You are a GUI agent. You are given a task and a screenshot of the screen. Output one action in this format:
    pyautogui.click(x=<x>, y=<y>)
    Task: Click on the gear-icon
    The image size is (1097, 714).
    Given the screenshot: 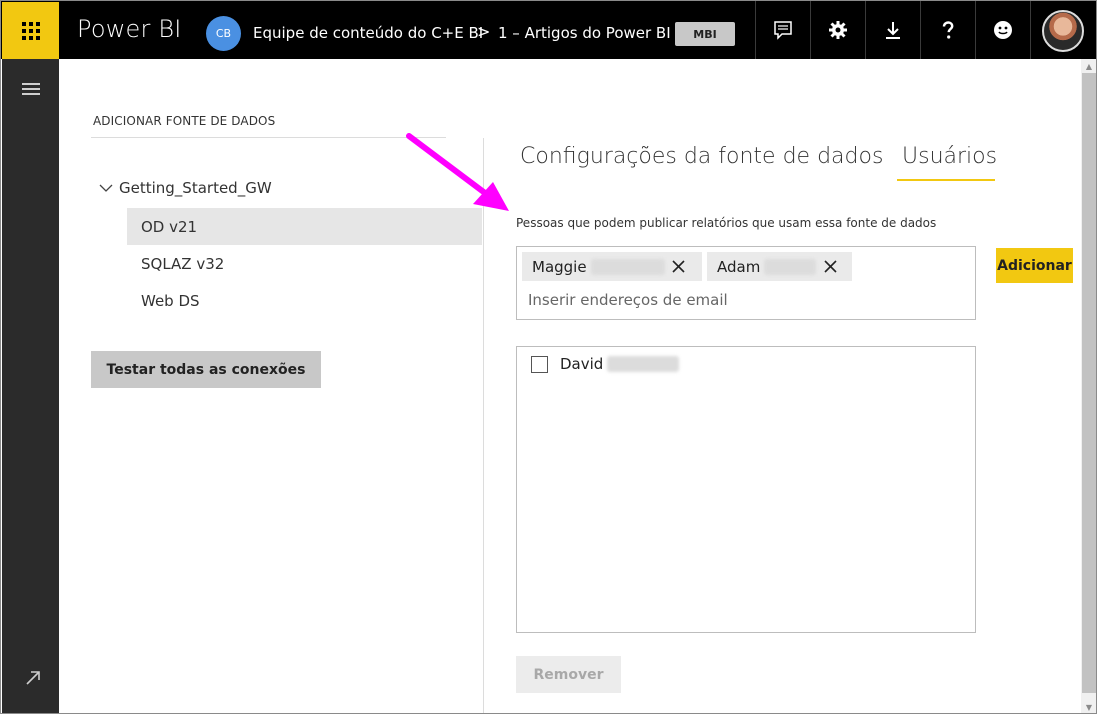 What is the action you would take?
    pyautogui.click(x=838, y=30)
    